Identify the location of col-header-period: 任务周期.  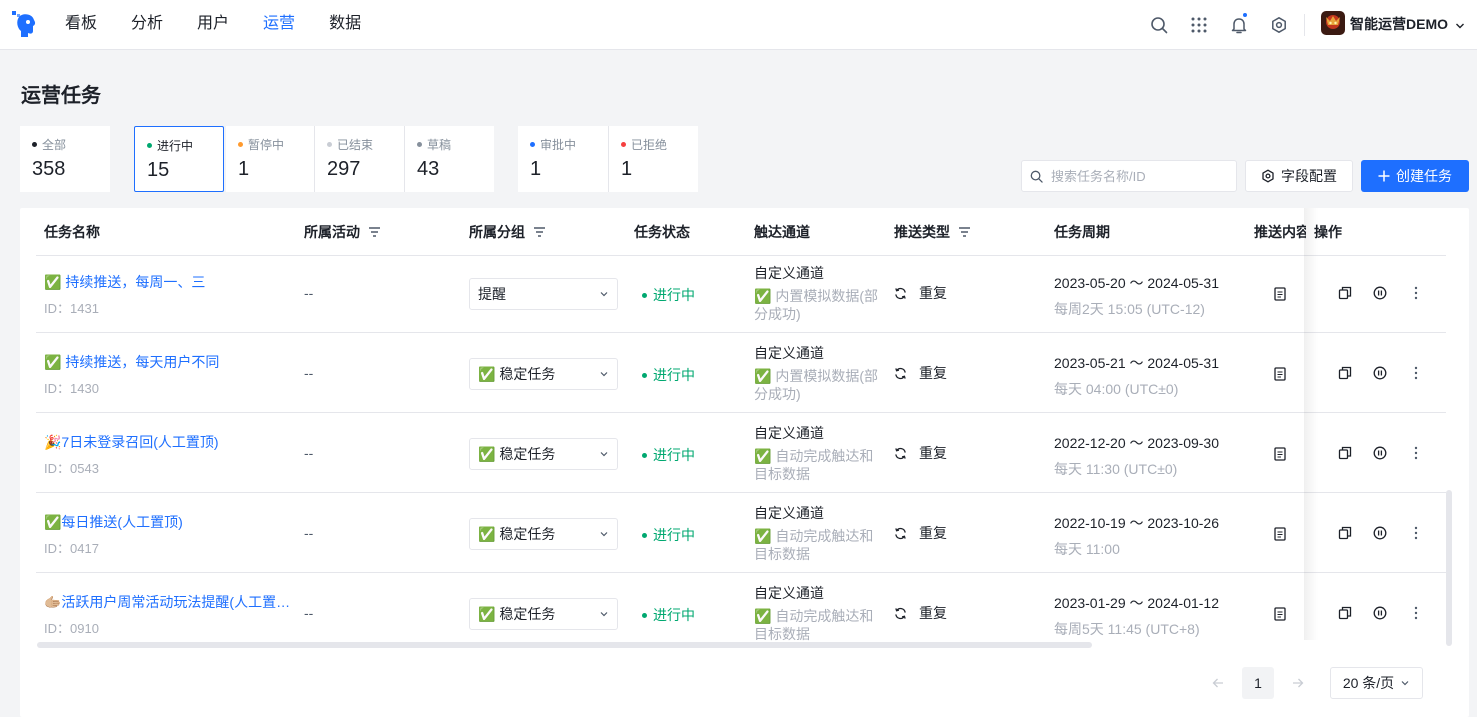
(1082, 232).